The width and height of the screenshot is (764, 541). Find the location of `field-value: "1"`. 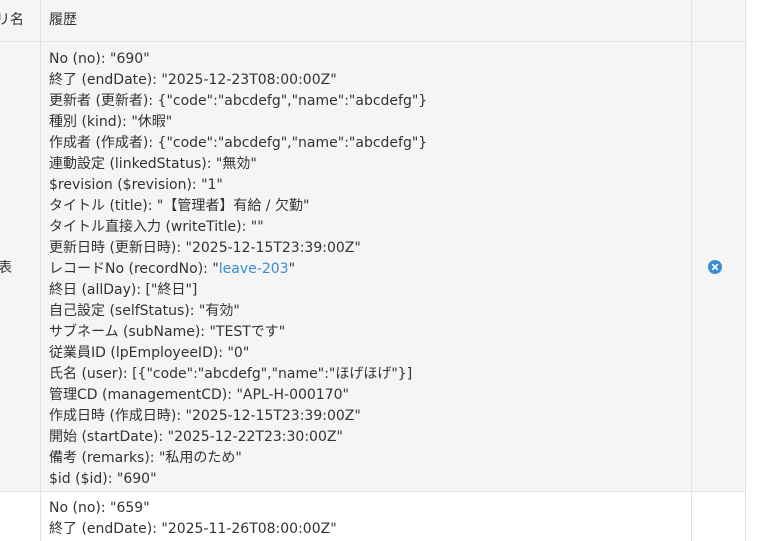

field-value: "1" is located at coordinates (212, 185).